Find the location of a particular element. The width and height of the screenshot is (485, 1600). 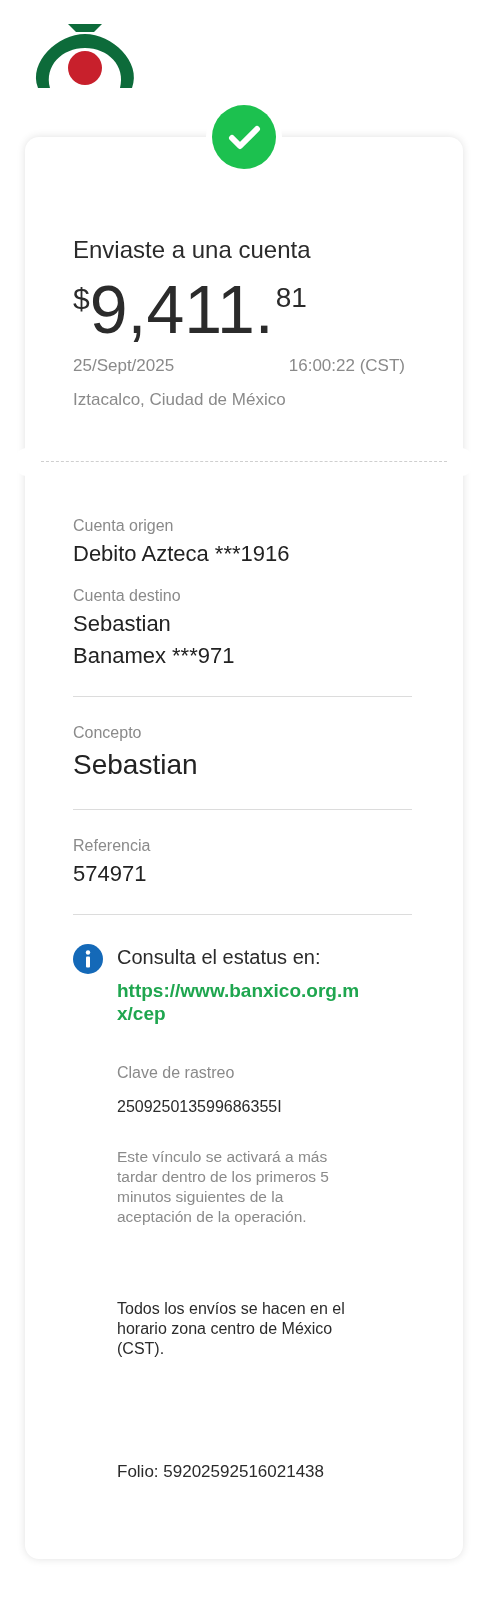

transfer-date: 25/Sept/2025 is located at coordinates (124, 366).